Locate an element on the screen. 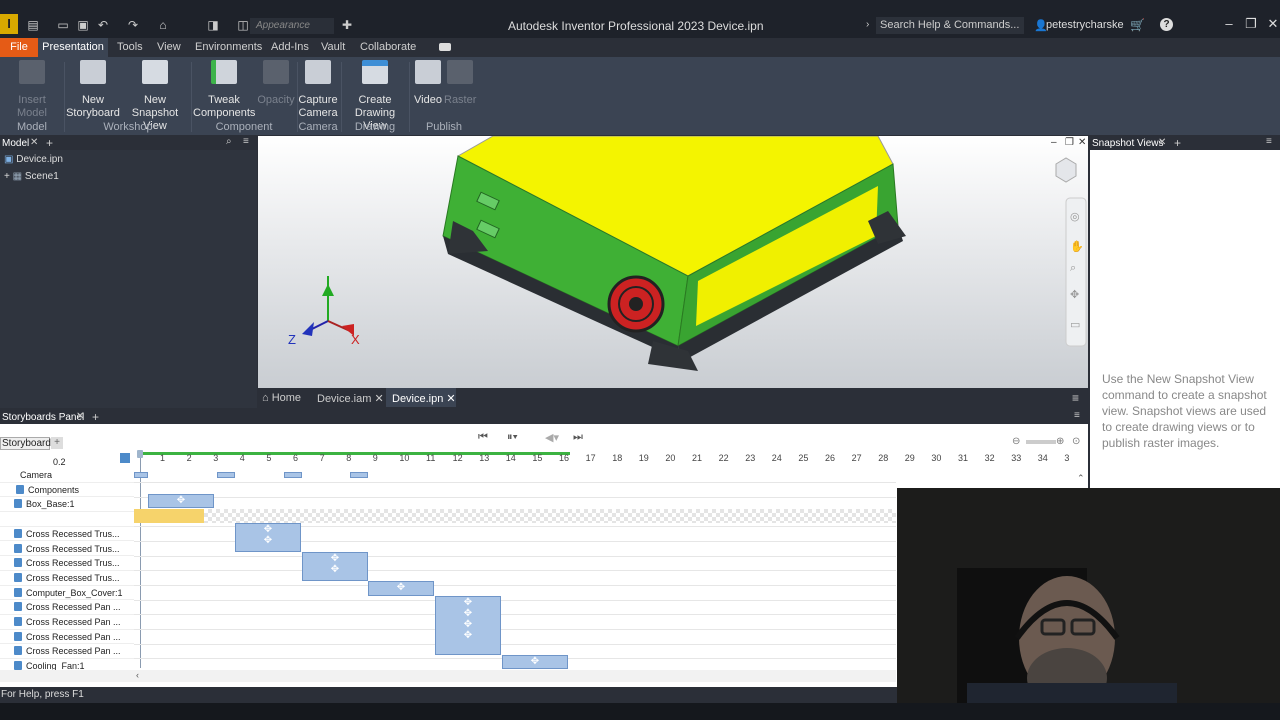 The height and width of the screenshot is (720, 1280). video-button: Video is located at coordinates (428, 83).